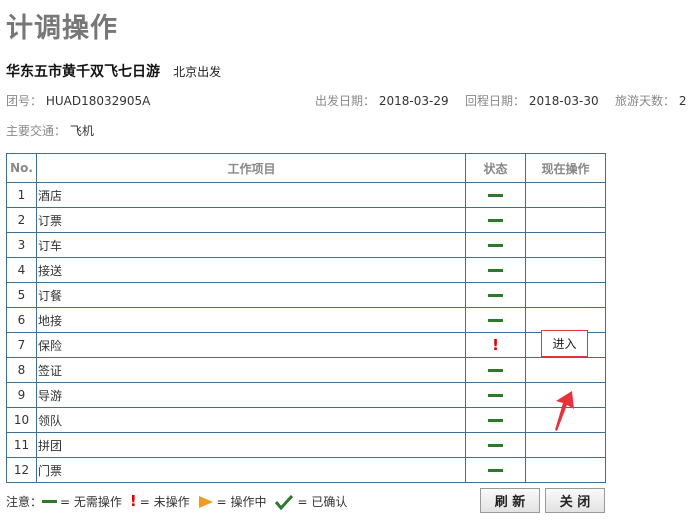 This screenshot has height=525, width=694. What do you see at coordinates (81, 131) in the screenshot?
I see `transport-value: 飞机` at bounding box center [81, 131].